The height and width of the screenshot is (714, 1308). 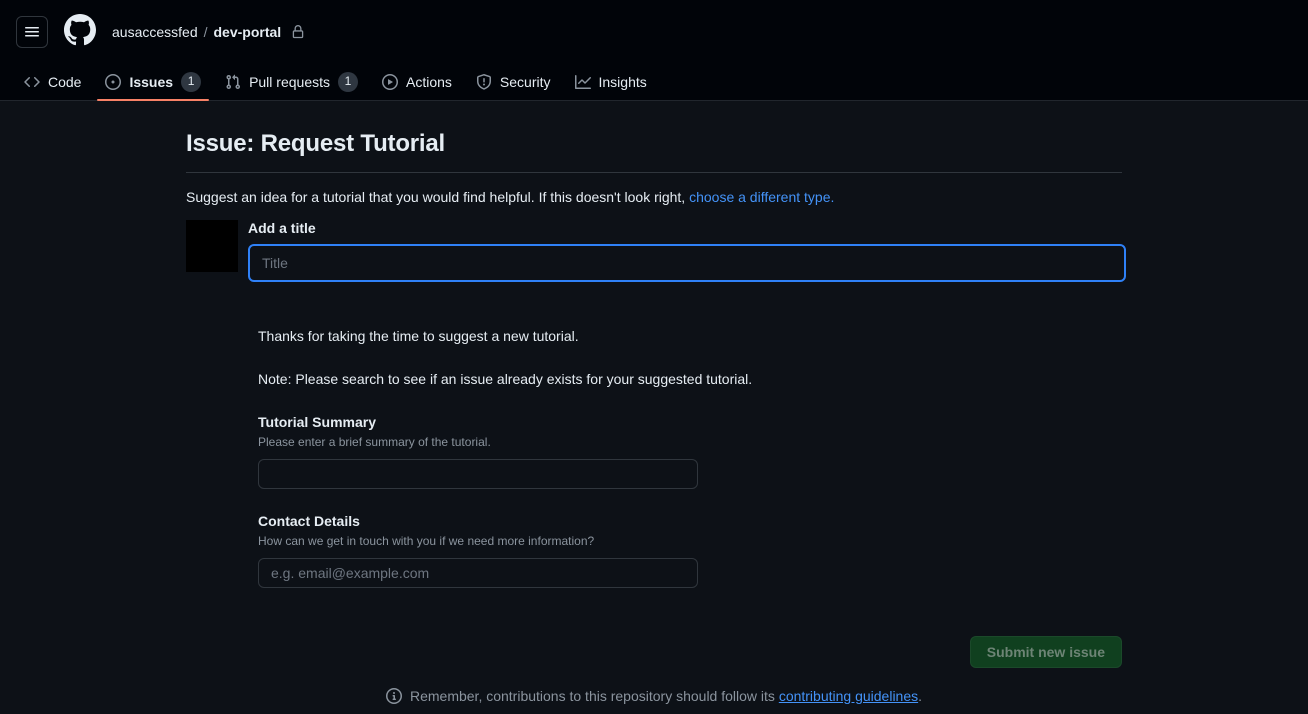 I want to click on hamburger-icon, so click(x=32, y=32).